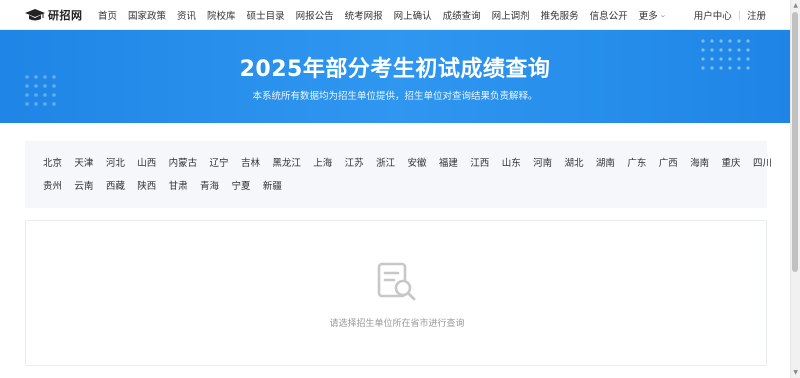 The image size is (800, 378). Describe the element at coordinates (795, 372) in the screenshot. I see `scroll-down-icon: ▼` at that location.